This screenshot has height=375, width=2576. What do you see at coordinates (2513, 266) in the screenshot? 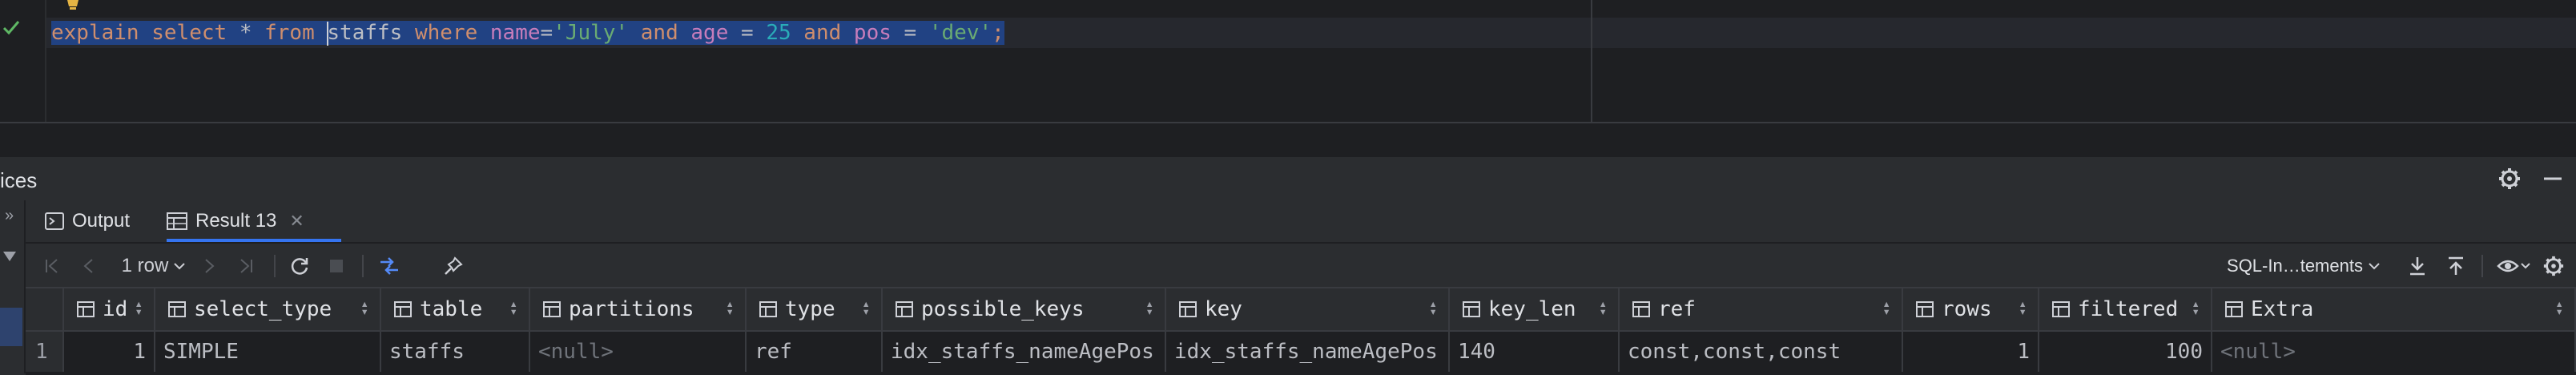
I see `view-options-eye-icon` at bounding box center [2513, 266].